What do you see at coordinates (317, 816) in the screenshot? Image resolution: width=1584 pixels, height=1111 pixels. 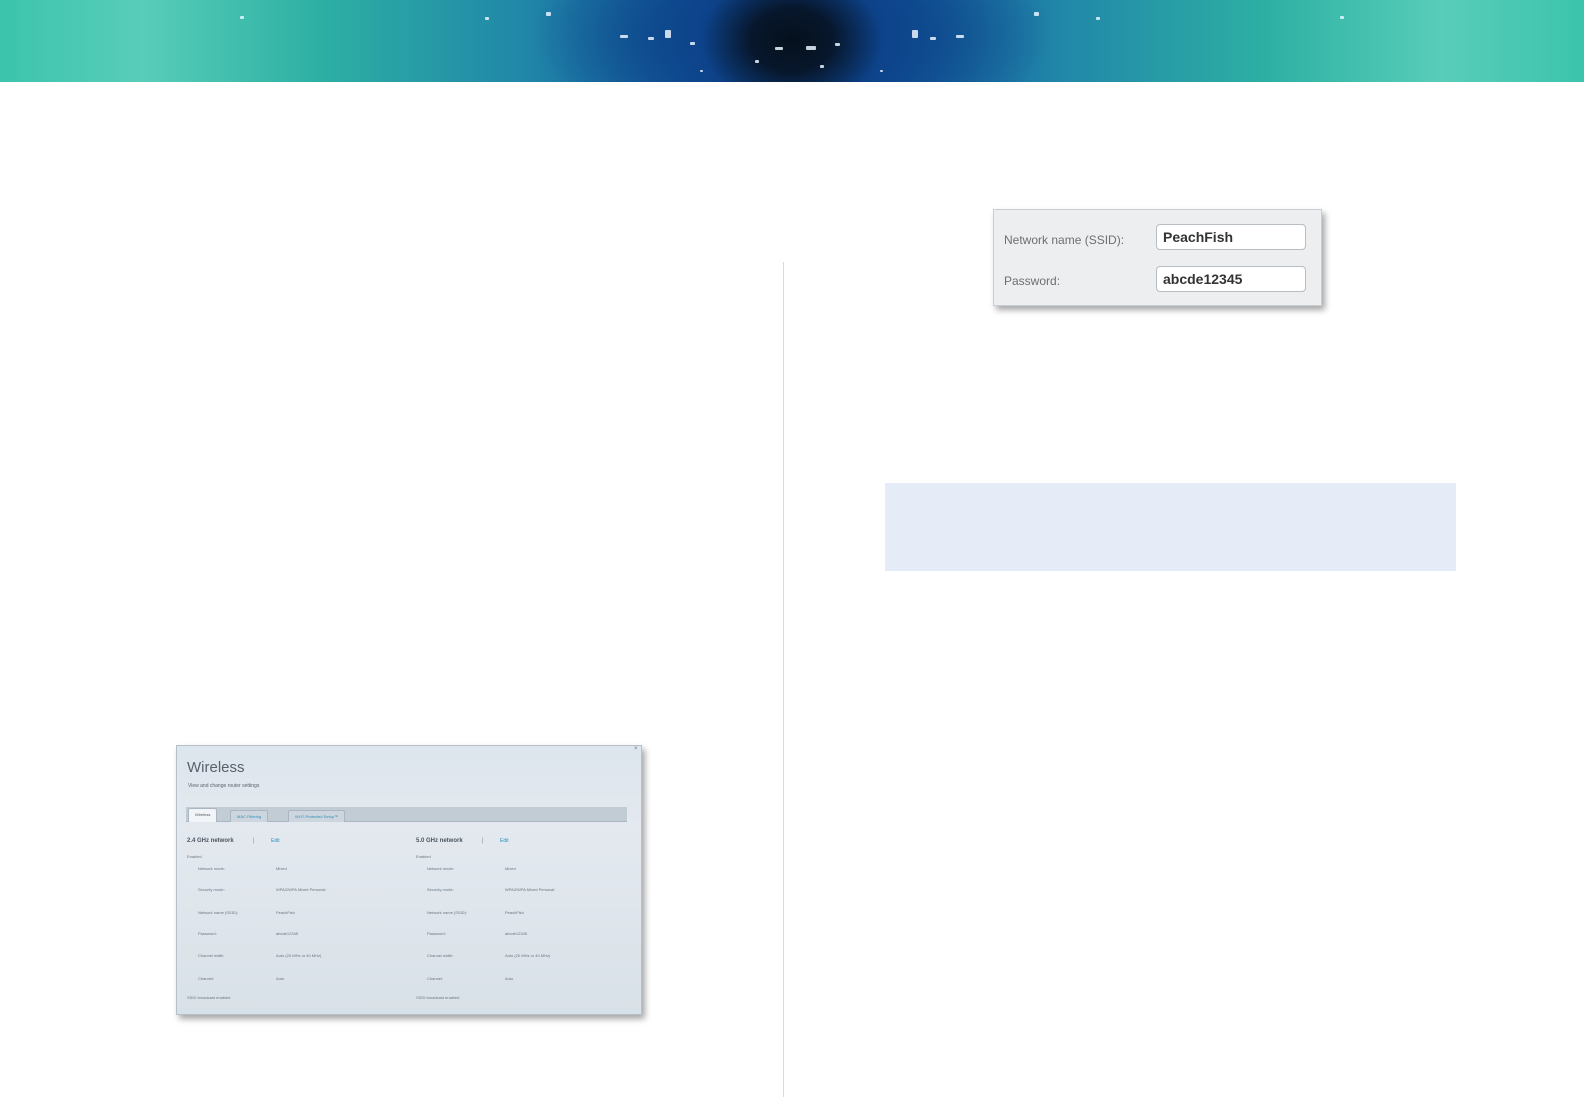 I see `tab-wps: Wi-Fi Protected Setup™` at bounding box center [317, 816].